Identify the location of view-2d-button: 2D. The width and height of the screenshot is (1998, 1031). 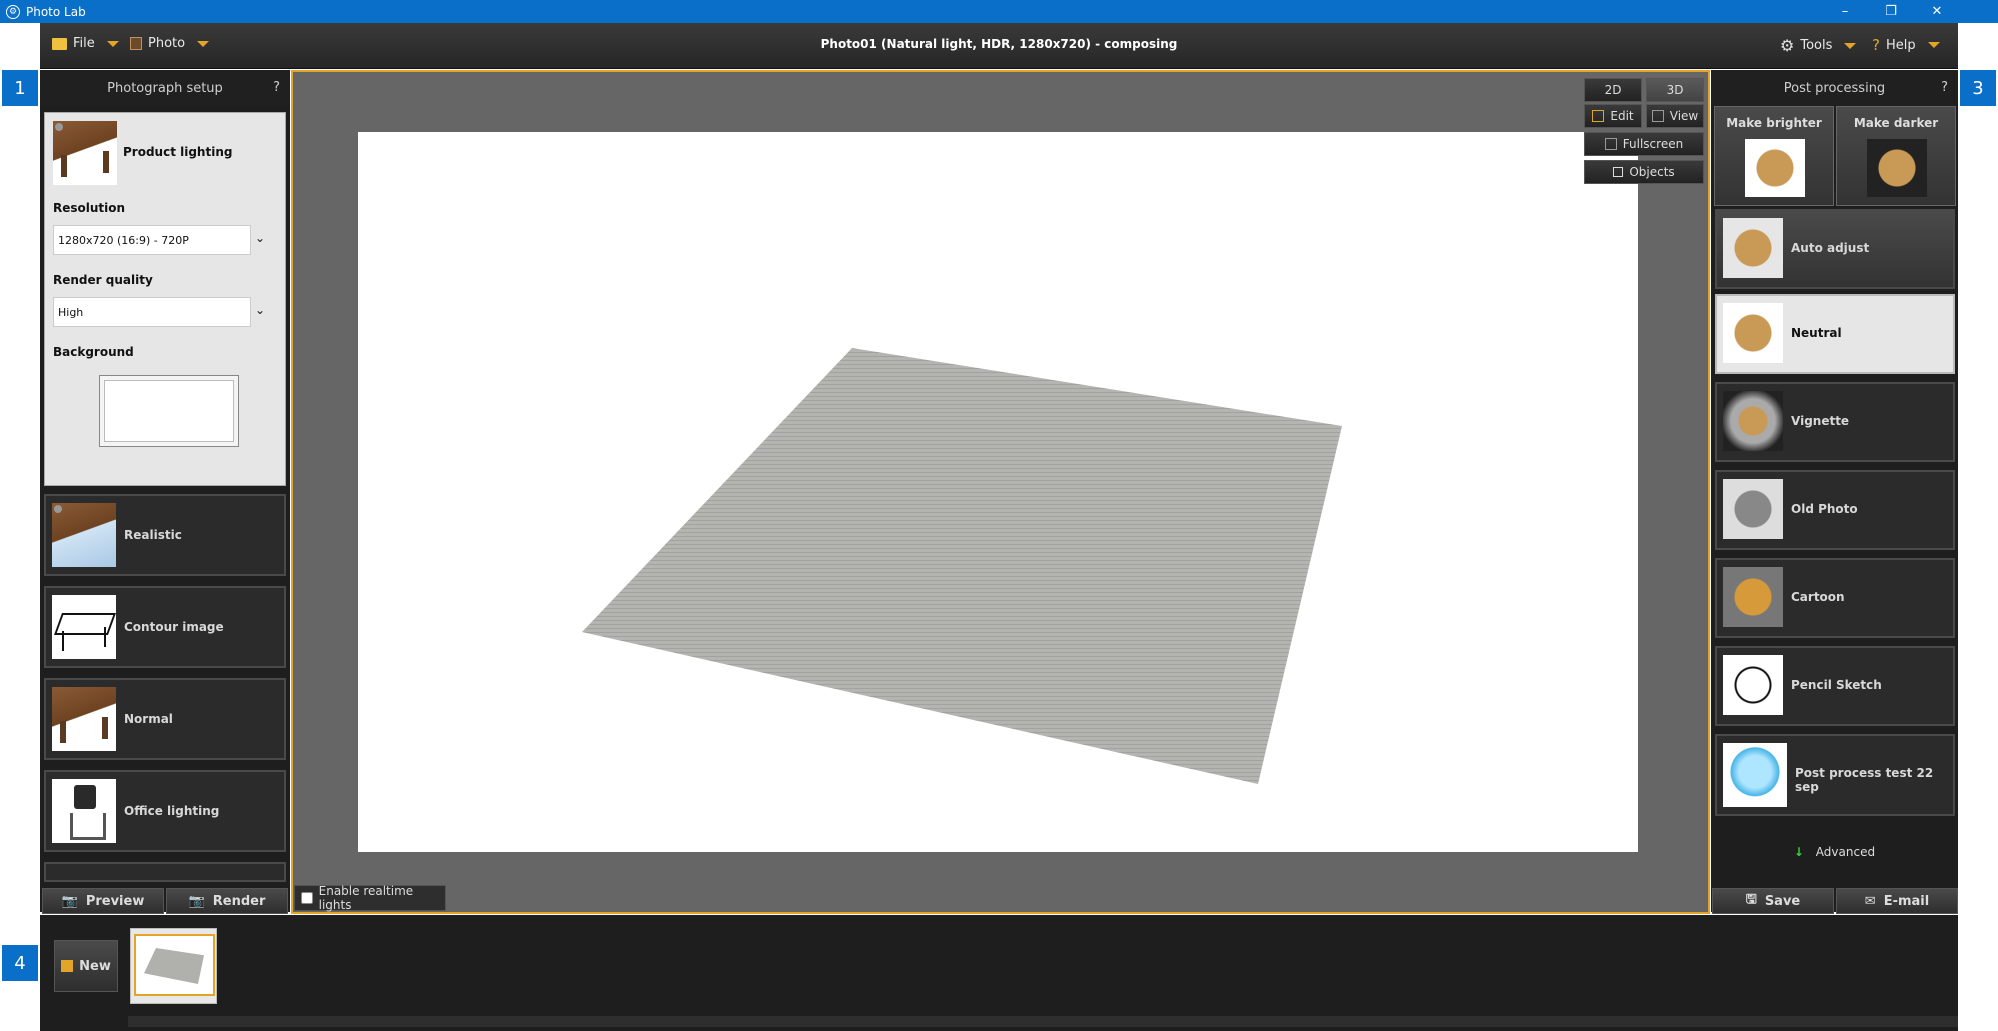
(1613, 90).